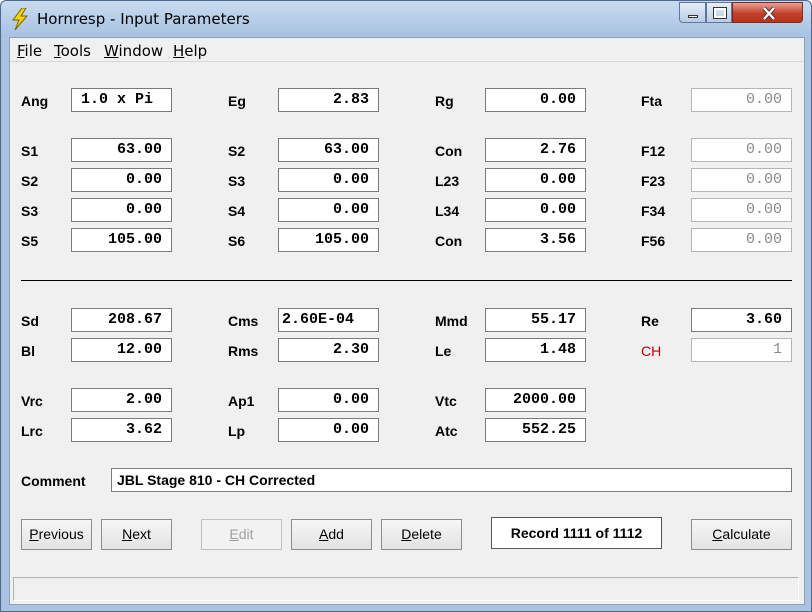 This screenshot has height=612, width=812. Describe the element at coordinates (30, 181) in the screenshot. I see `s2-segment-label: S2` at that location.